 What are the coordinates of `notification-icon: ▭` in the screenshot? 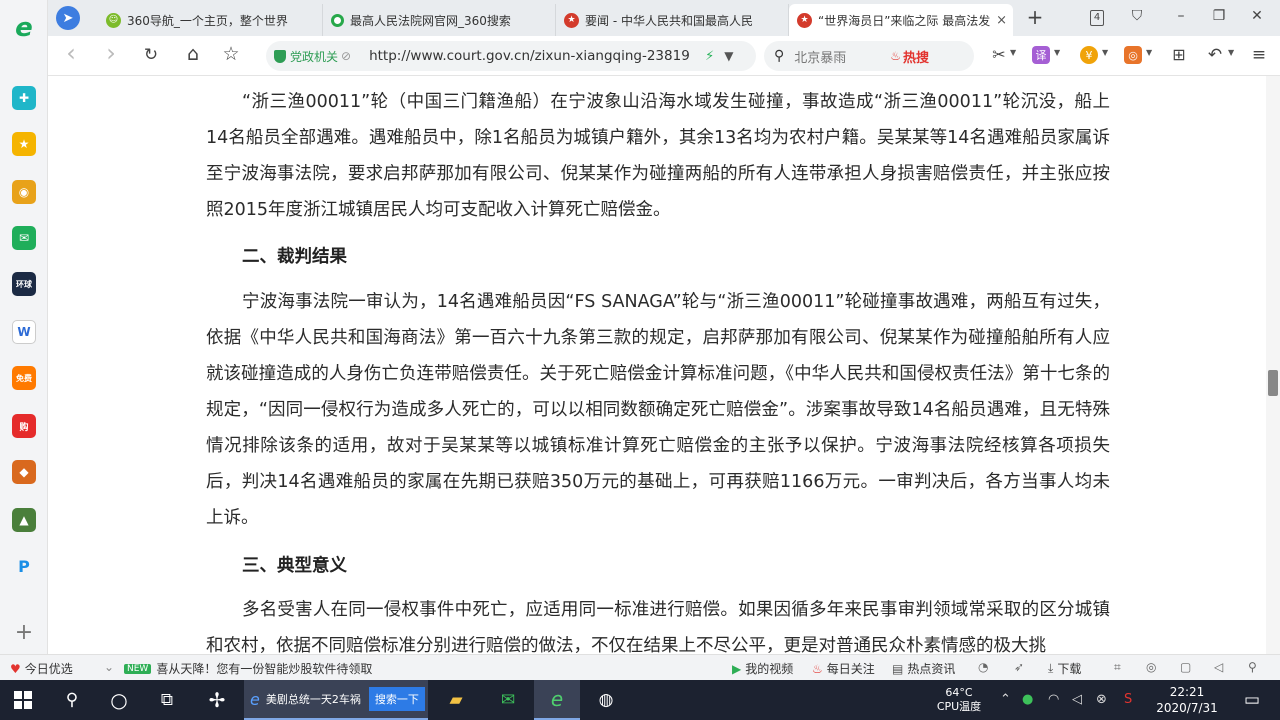 It's located at (1252, 700).